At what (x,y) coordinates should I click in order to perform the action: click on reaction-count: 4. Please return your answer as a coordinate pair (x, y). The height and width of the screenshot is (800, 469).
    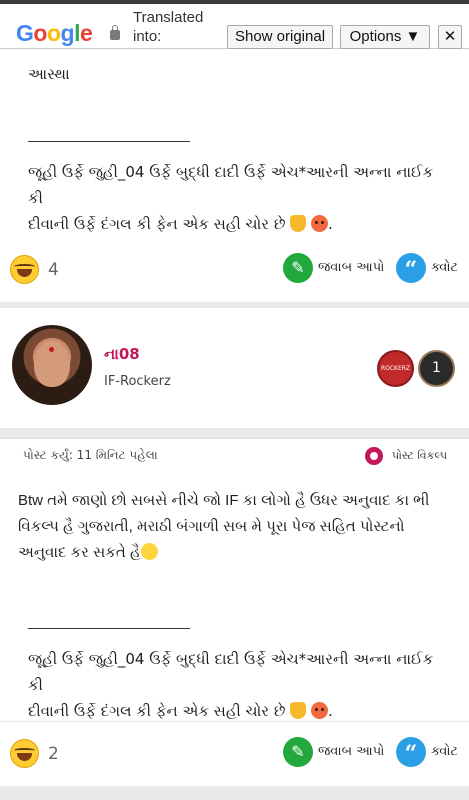
    Looking at the image, I should click on (53, 270).